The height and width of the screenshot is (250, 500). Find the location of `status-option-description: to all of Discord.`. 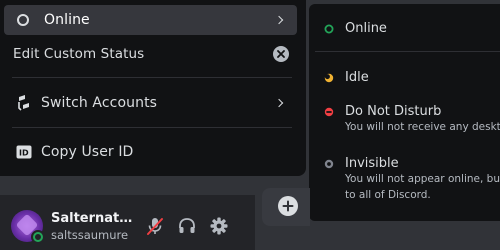

status-option-description: to all of Discord. is located at coordinates (388, 195).